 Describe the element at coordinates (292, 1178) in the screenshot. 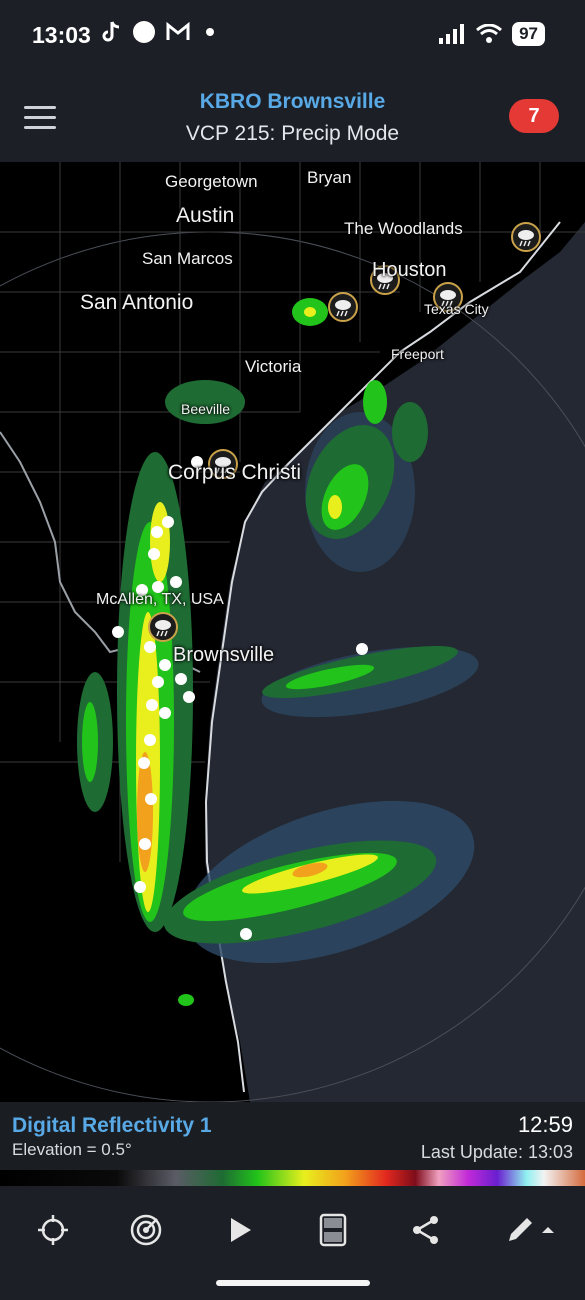

I see `reflectivity-color-scale` at that location.